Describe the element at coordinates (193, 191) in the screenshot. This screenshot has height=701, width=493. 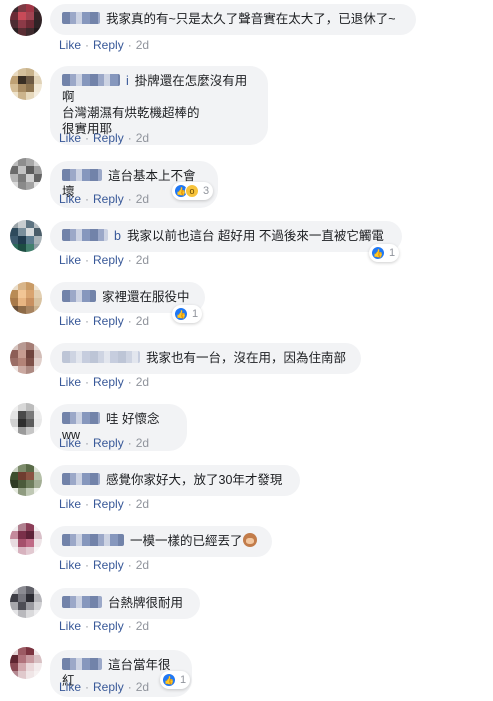
I see `reactions-badge: 👍 o 3` at that location.